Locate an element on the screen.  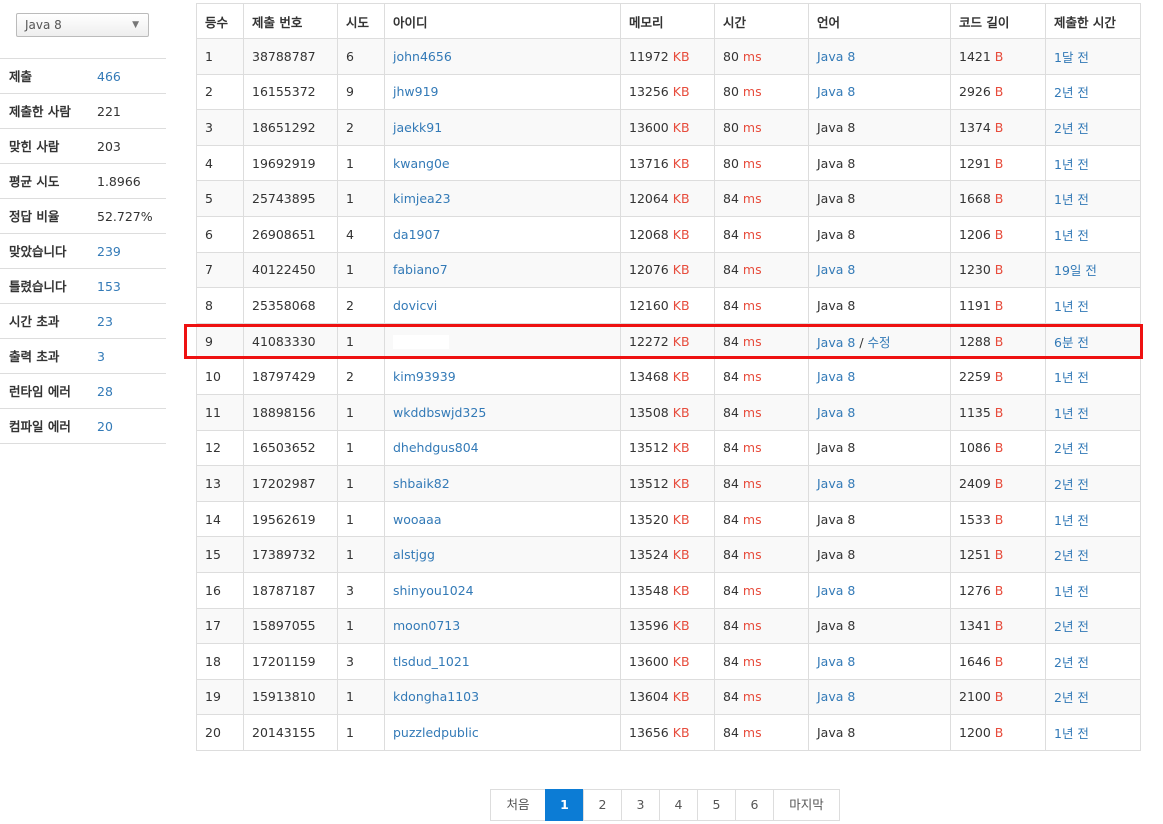
stat-value: 28 is located at coordinates (105, 391).